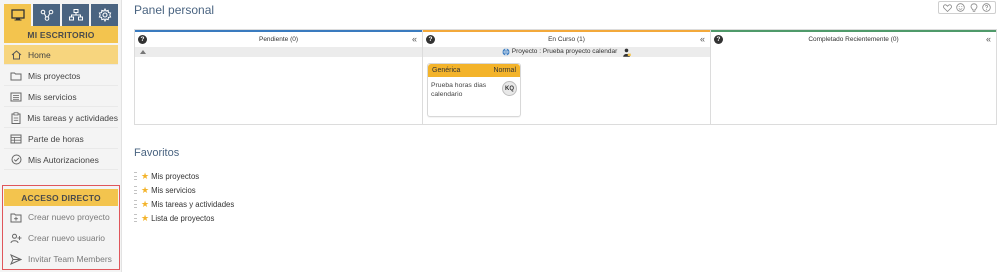 This screenshot has height=272, width=1000. What do you see at coordinates (474, 70) in the screenshot?
I see `card-header: Genérica Normal` at bounding box center [474, 70].